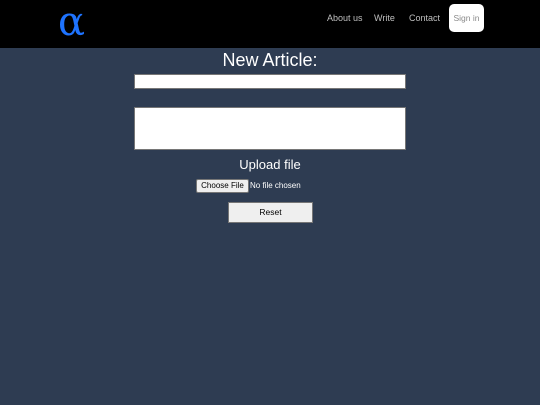 Image resolution: width=540 pixels, height=405 pixels. What do you see at coordinates (270, 60) in the screenshot?
I see `page-title: New Article:` at bounding box center [270, 60].